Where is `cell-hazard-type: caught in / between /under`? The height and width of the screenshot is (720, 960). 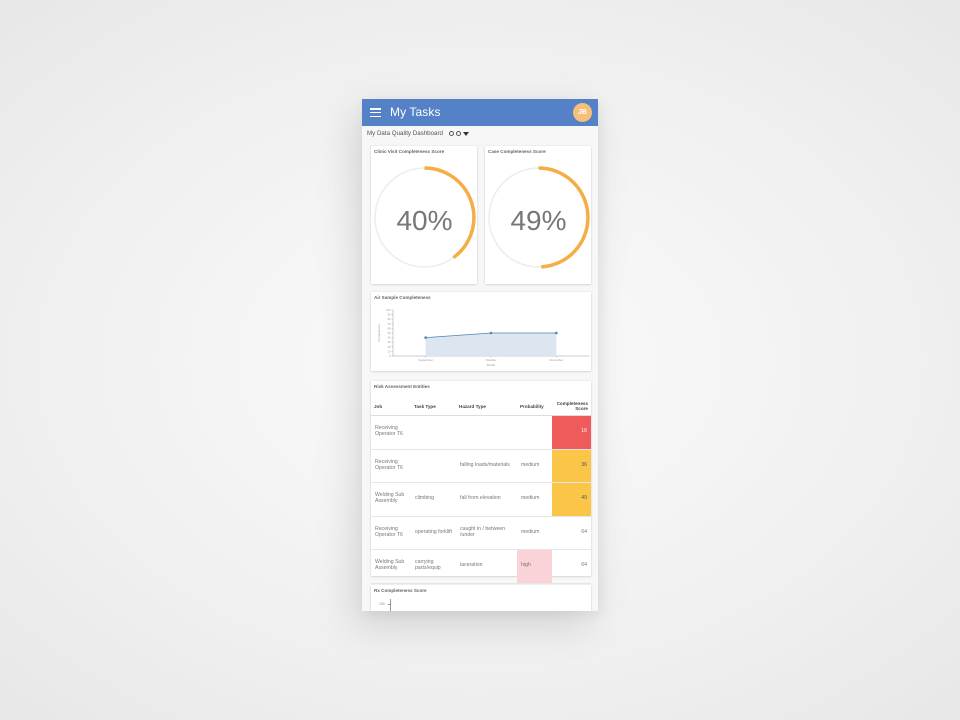 cell-hazard-type: caught in / between /under is located at coordinates (486, 533).